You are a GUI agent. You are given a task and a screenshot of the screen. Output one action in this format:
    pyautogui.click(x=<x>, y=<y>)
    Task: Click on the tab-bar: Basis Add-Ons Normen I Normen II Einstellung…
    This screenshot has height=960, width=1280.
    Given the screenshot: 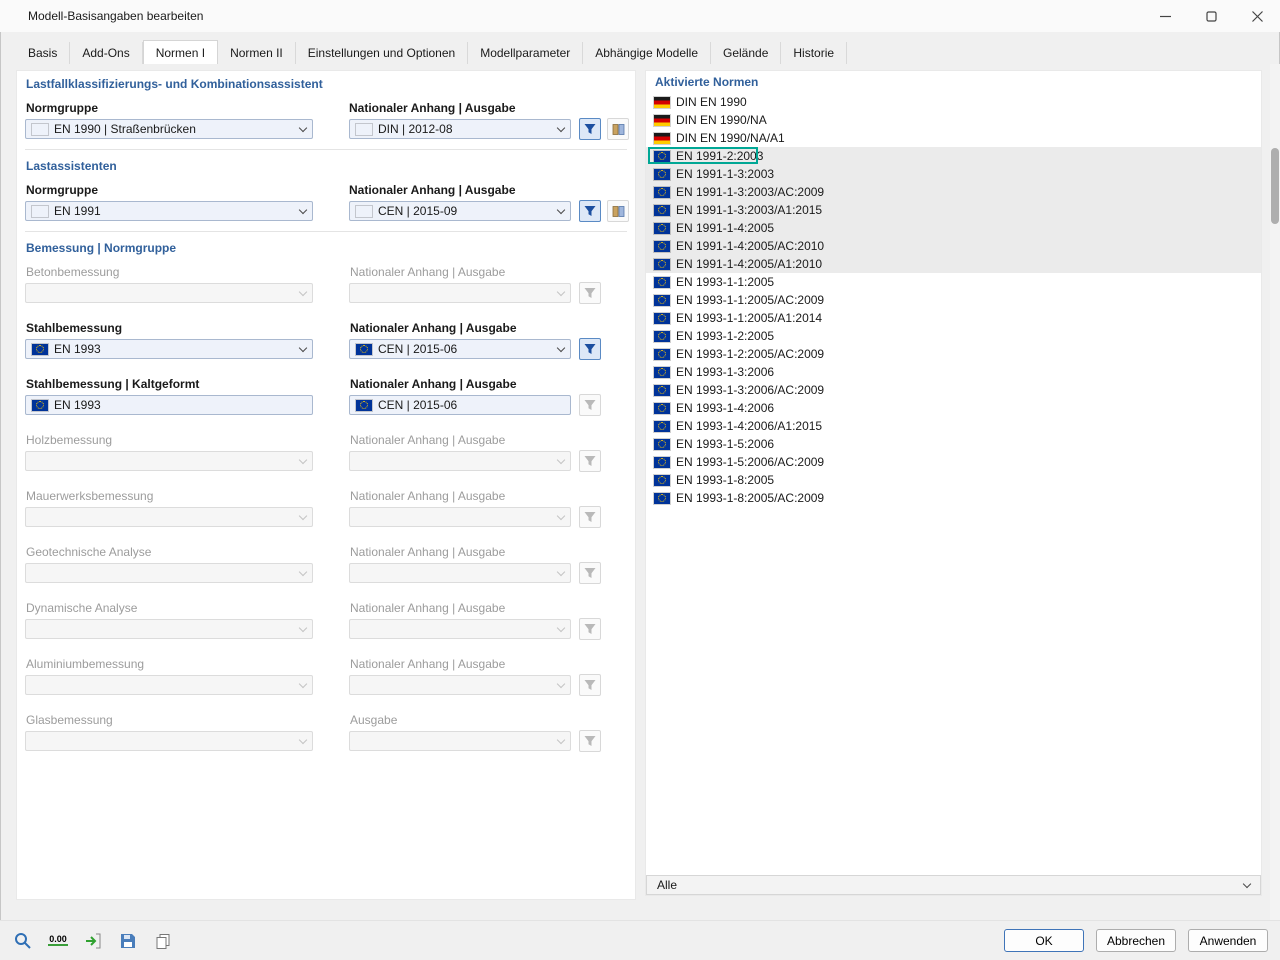 What is the action you would take?
    pyautogui.click(x=640, y=48)
    